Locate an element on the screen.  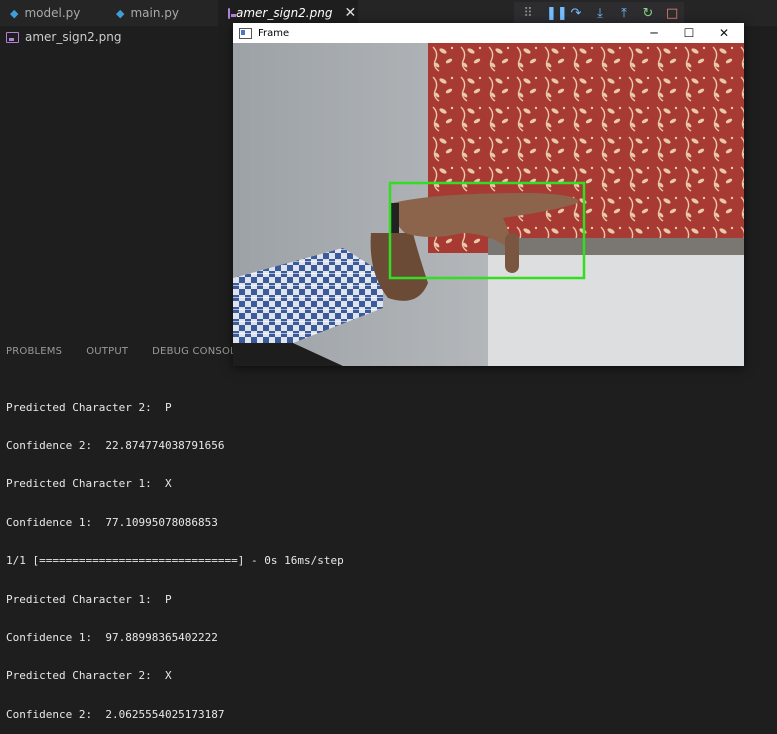
terminal-line: Confidence 2: 22.874774038791656 is located at coordinates (115, 445).